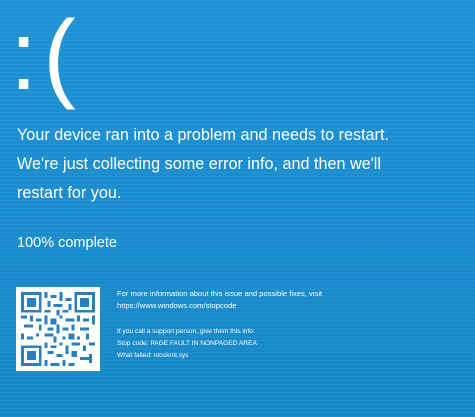 This screenshot has height=417, width=475. Describe the element at coordinates (67, 243) in the screenshot. I see `progress-text: 100% complete` at that location.